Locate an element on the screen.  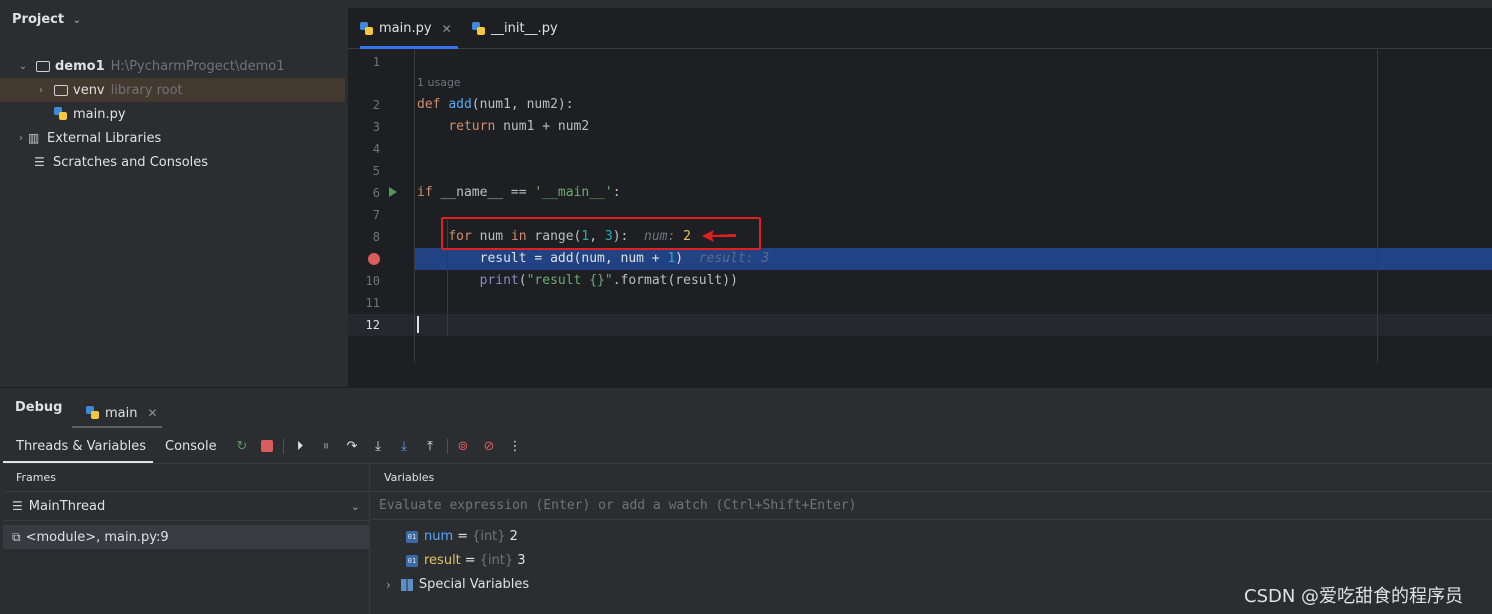
tree-item-external-libraries: › ▥ External Libraries is located at coordinates (172, 138).